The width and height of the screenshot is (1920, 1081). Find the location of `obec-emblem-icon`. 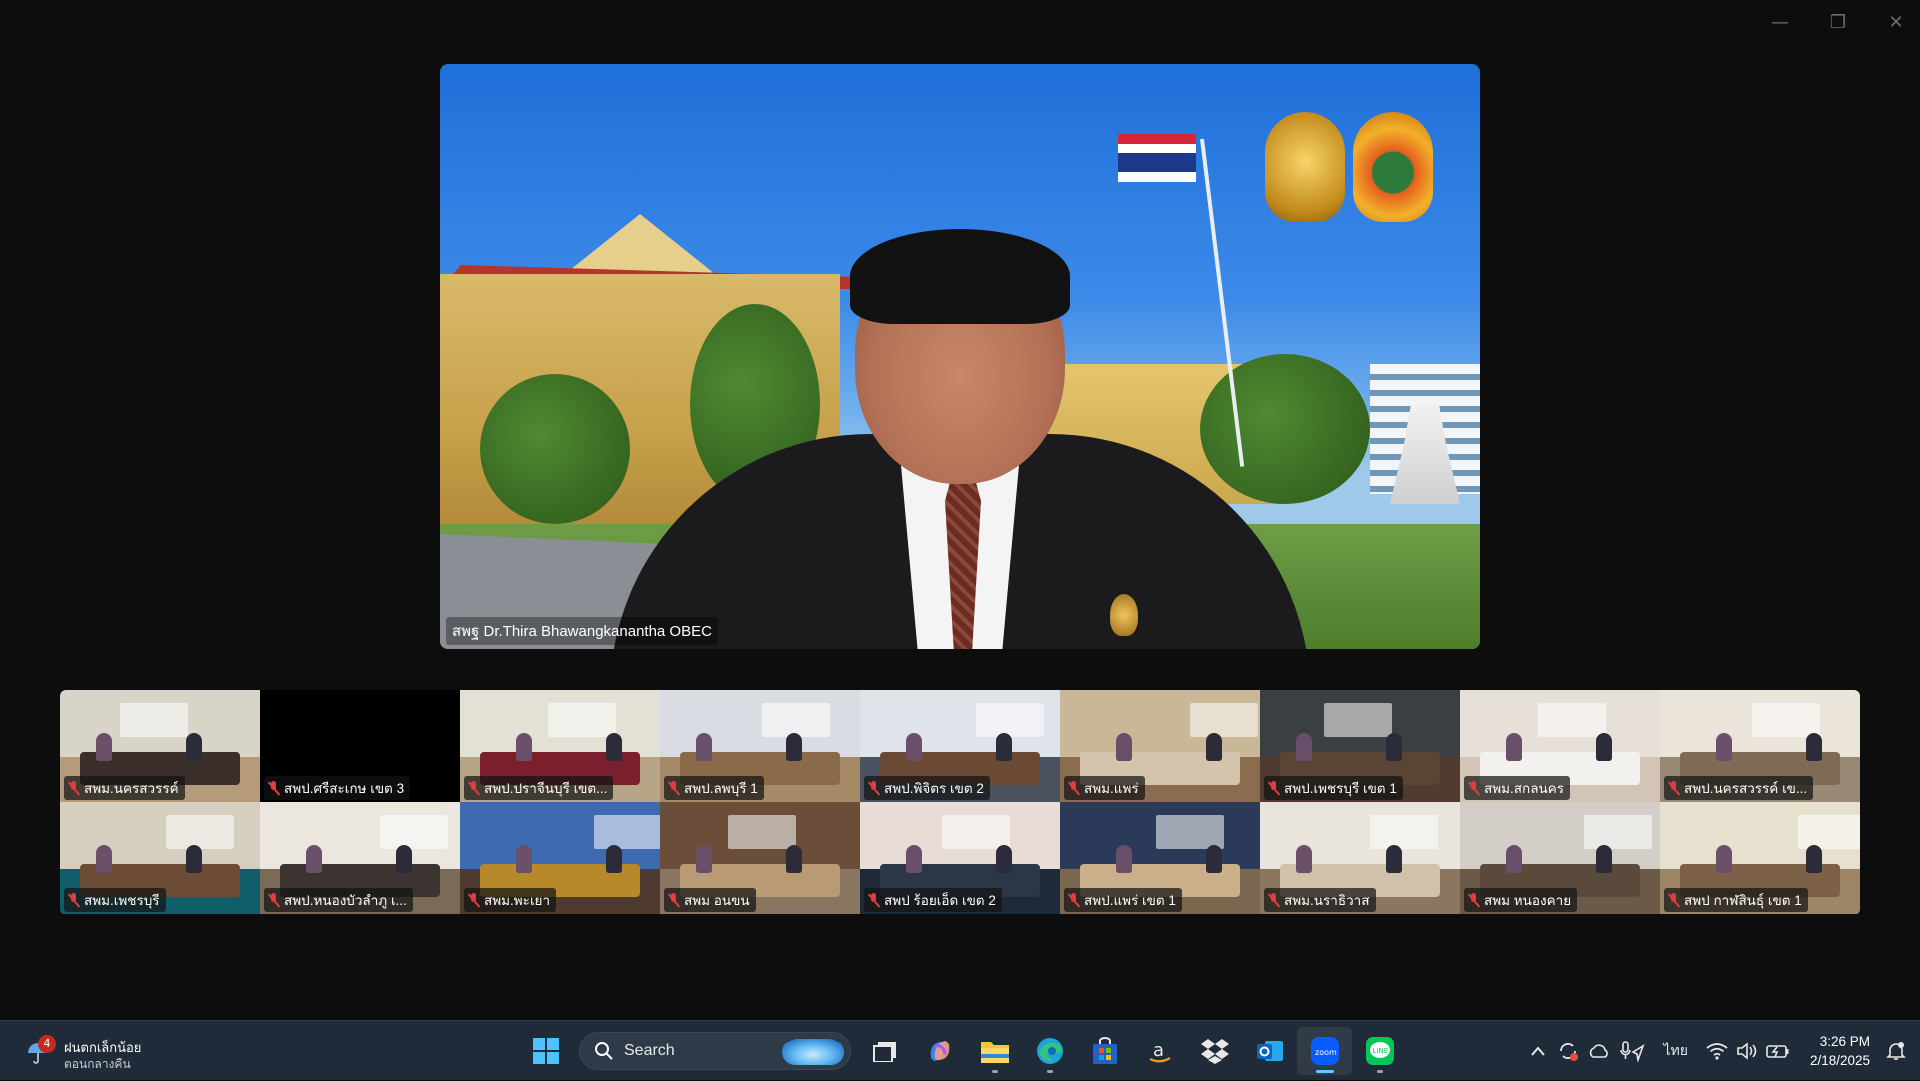

obec-emblem-icon is located at coordinates (1393, 167).